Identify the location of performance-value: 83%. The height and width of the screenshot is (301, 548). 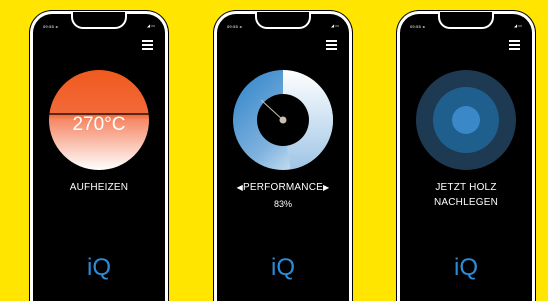
(282, 204).